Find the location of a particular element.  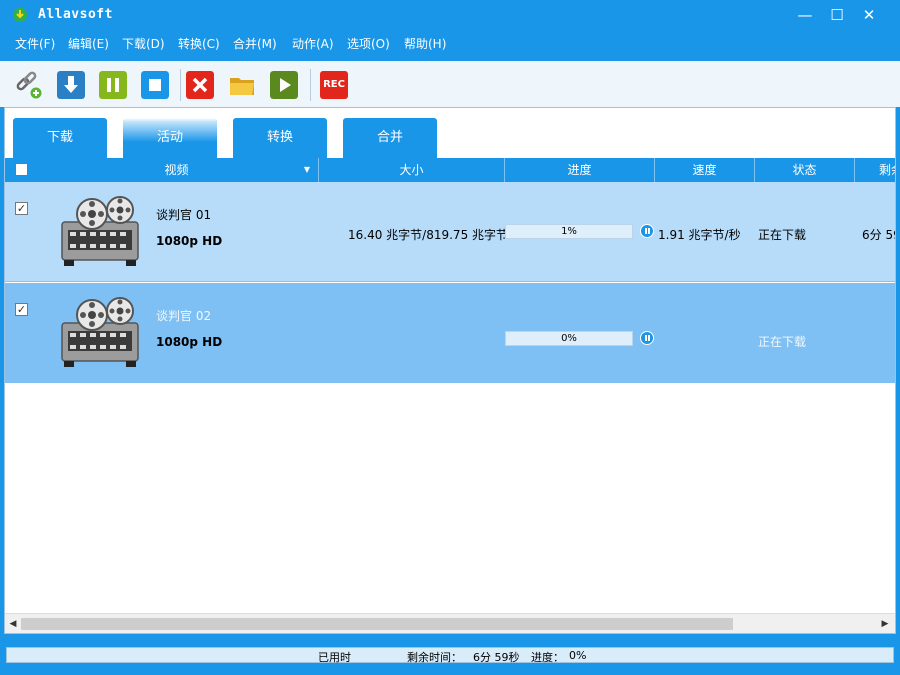

video-title: 谈判官 01 is located at coordinates (184, 215).